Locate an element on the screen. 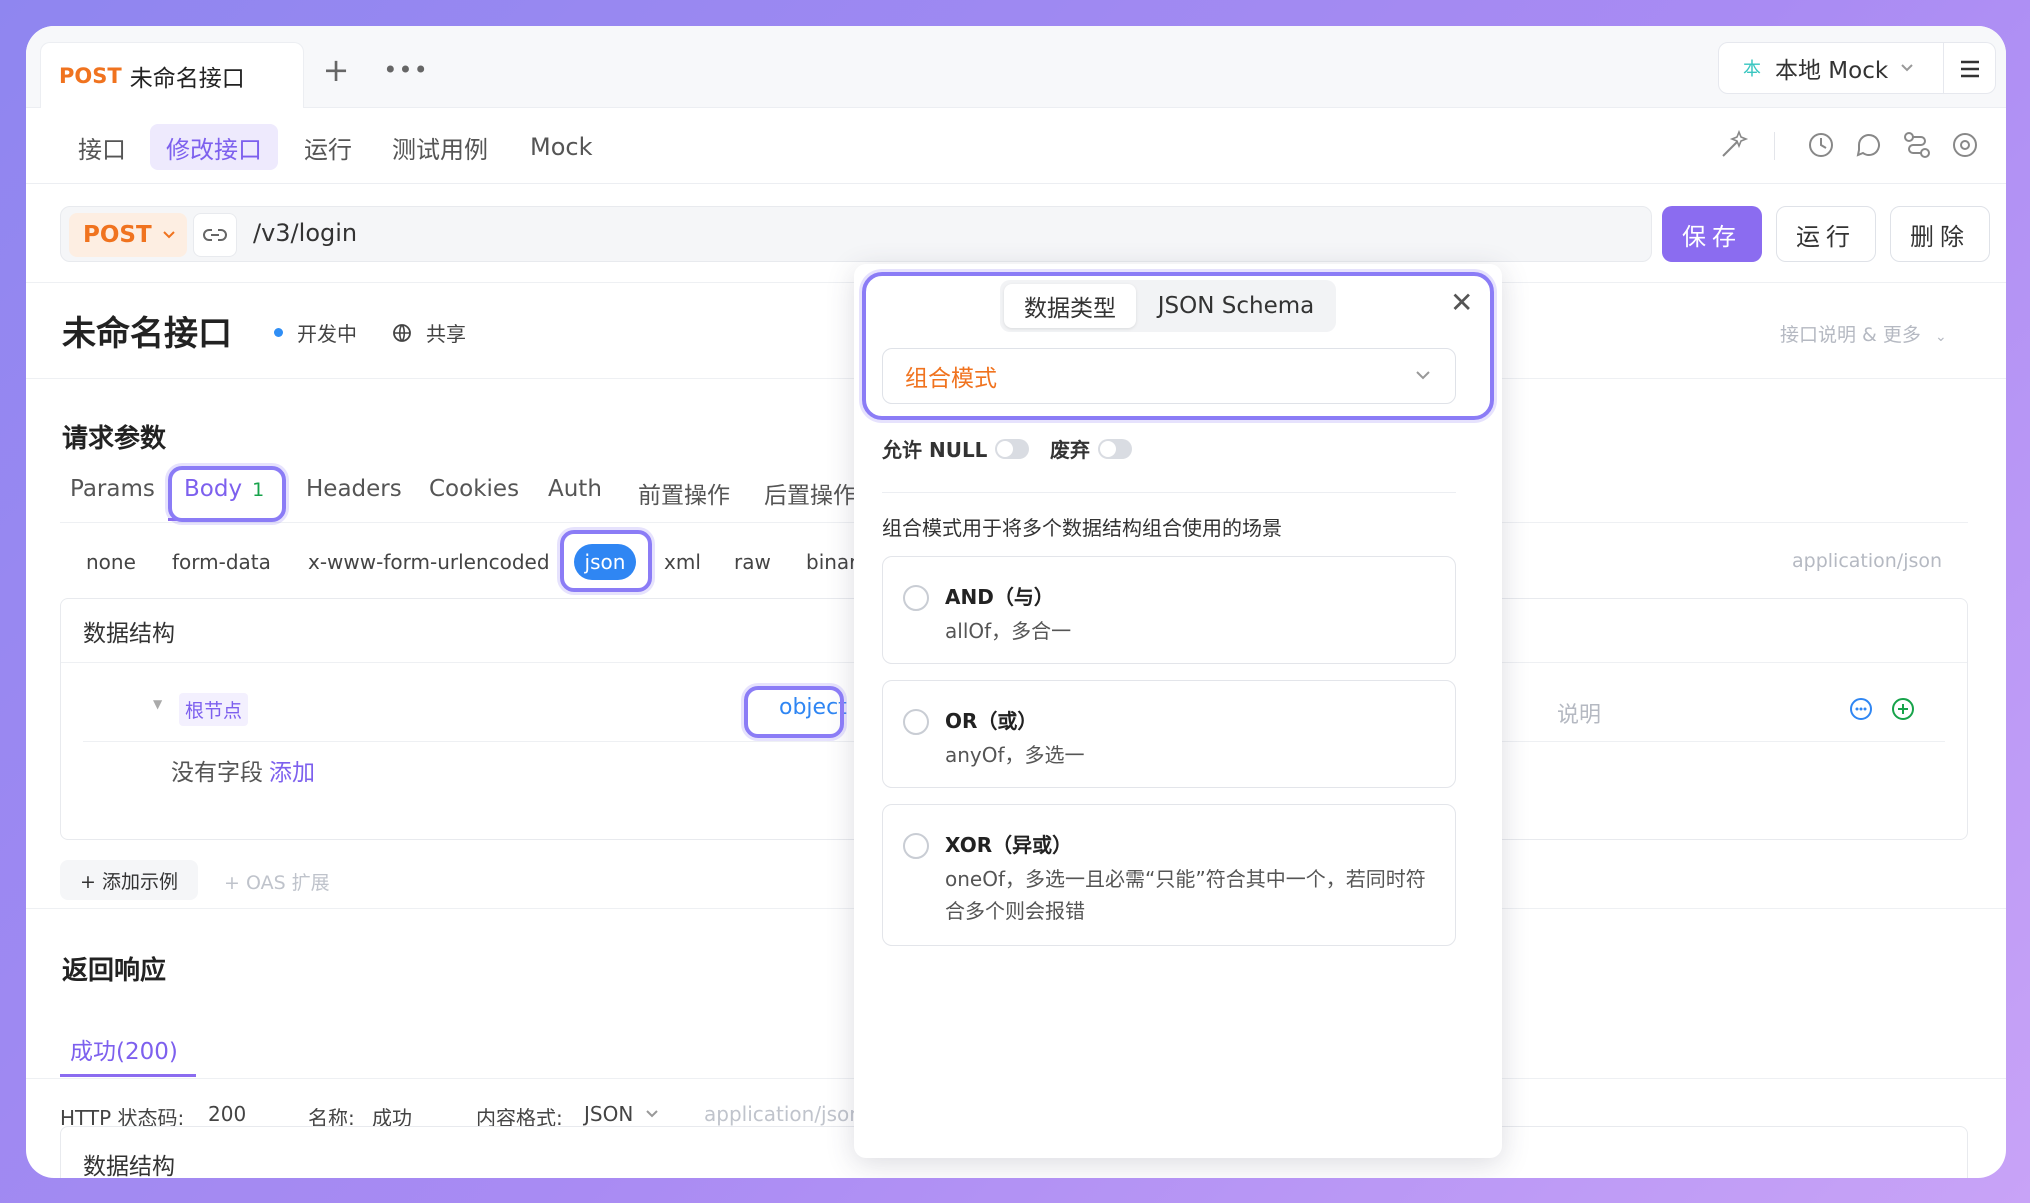 The image size is (2030, 1203). tab-success-200: 成功(200) is located at coordinates (124, 1049).